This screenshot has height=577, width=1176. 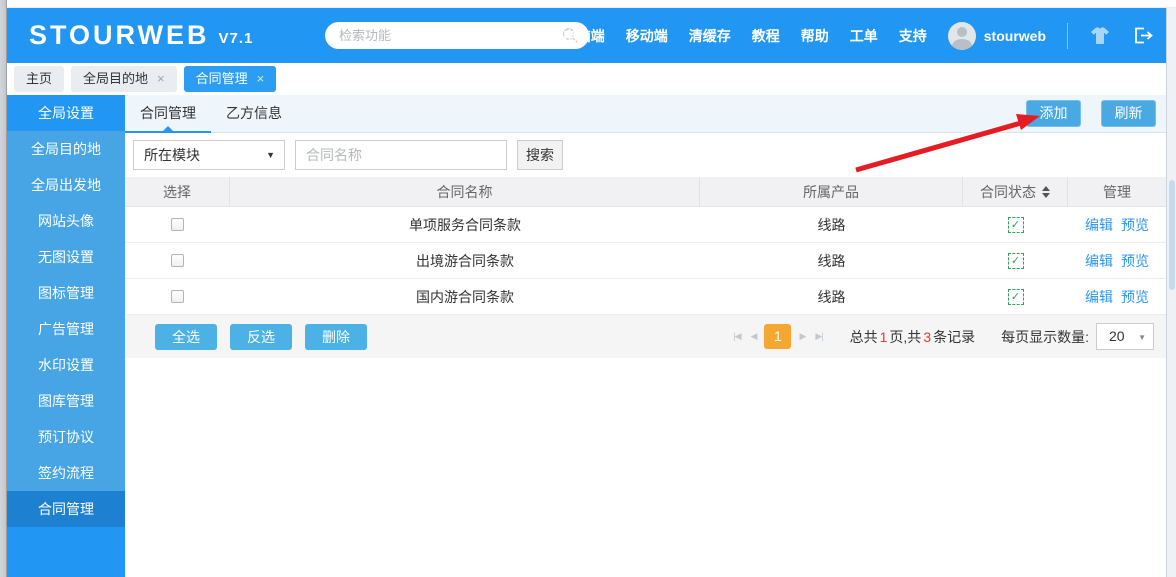 I want to click on col-select: 选择, so click(x=177, y=191).